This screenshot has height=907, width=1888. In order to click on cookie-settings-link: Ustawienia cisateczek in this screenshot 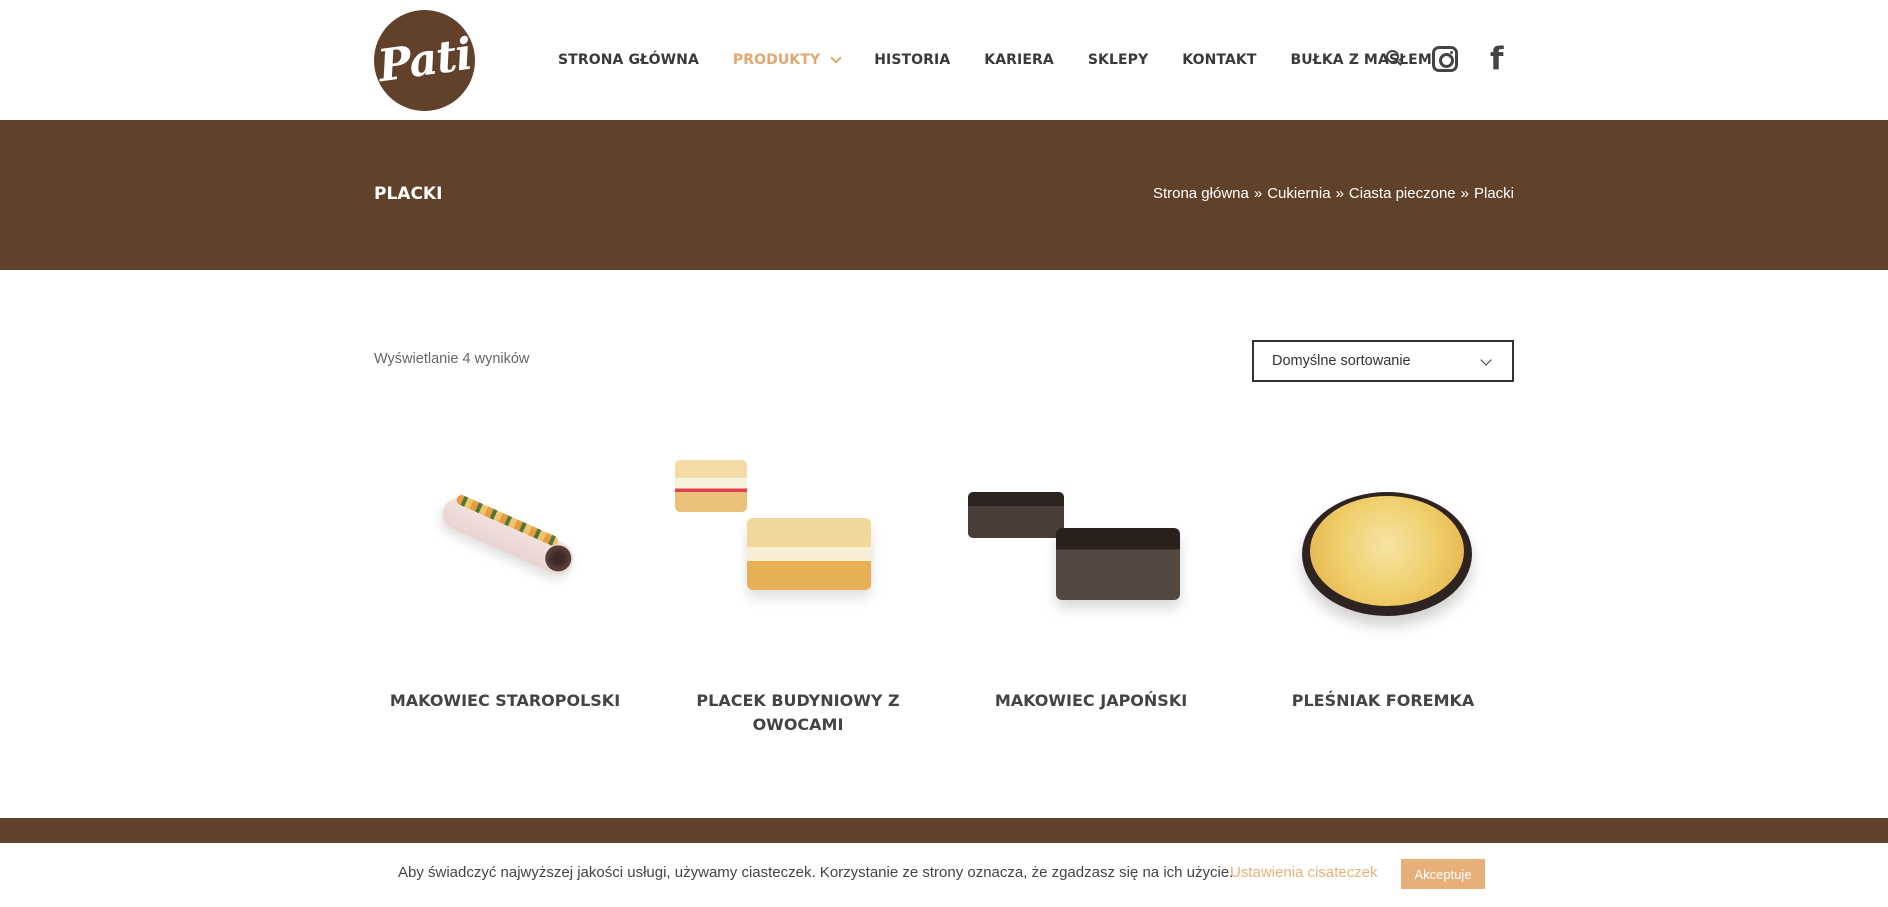, I will do `click(1304, 872)`.